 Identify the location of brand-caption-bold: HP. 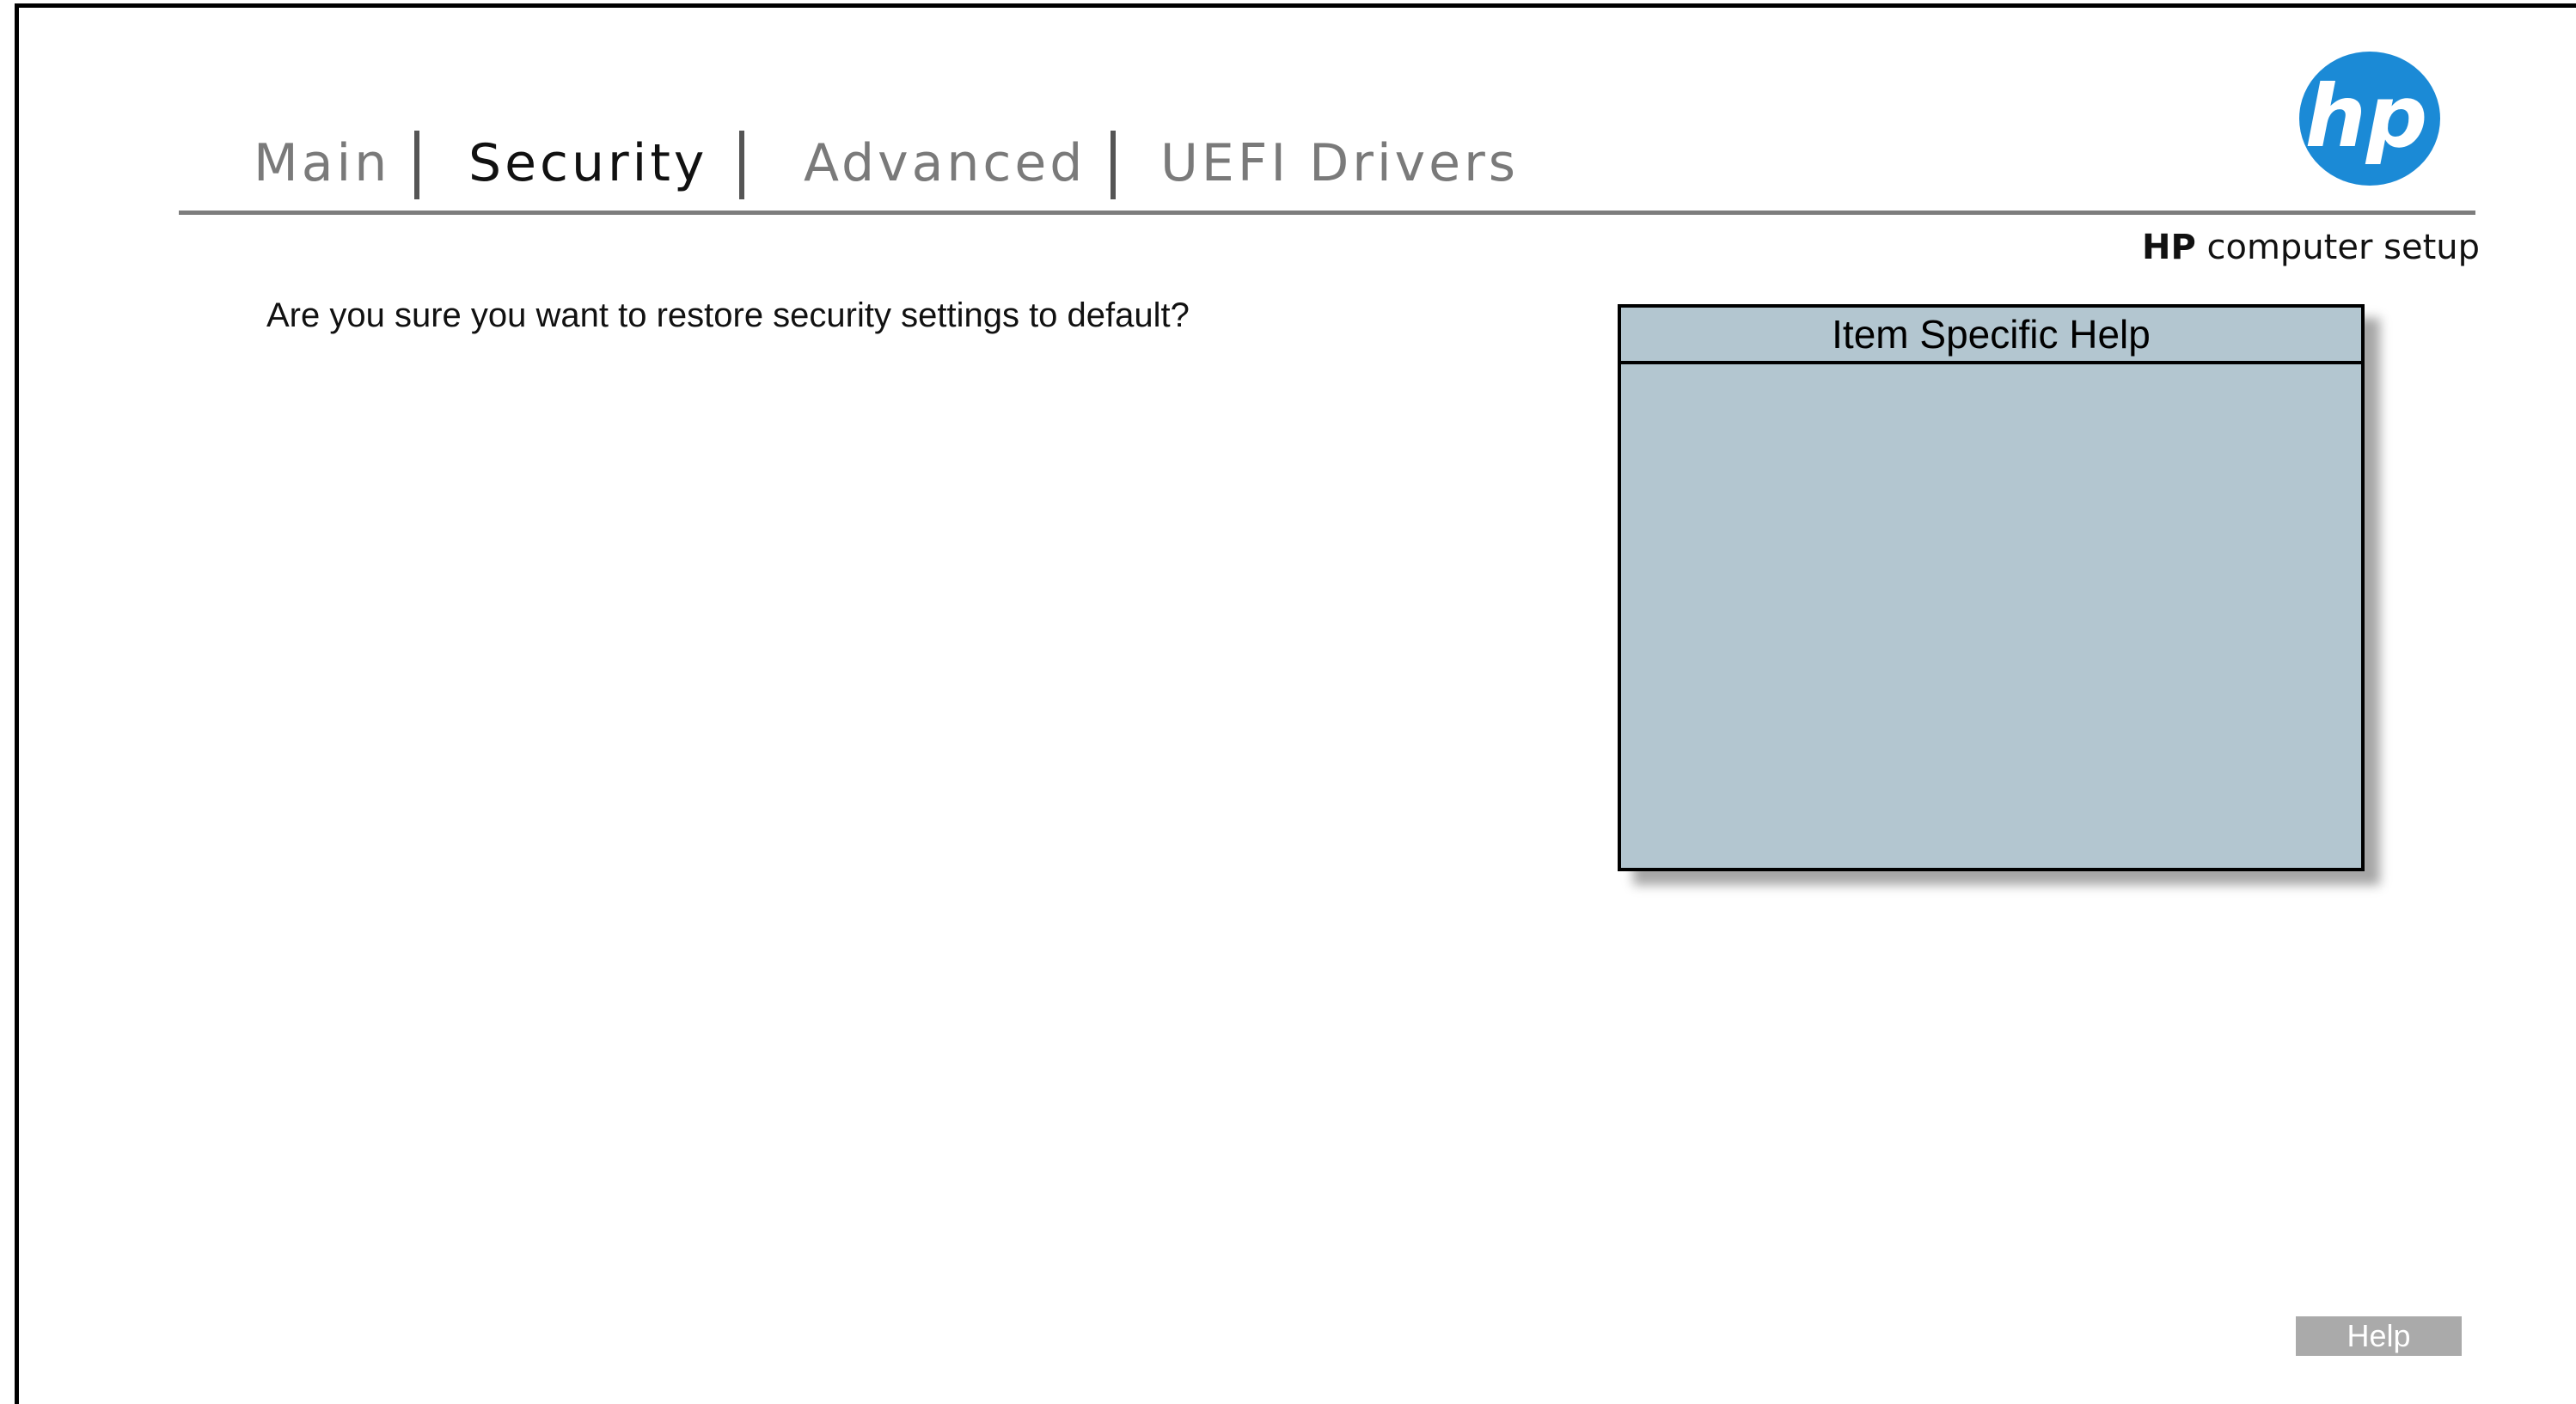
(2168, 248).